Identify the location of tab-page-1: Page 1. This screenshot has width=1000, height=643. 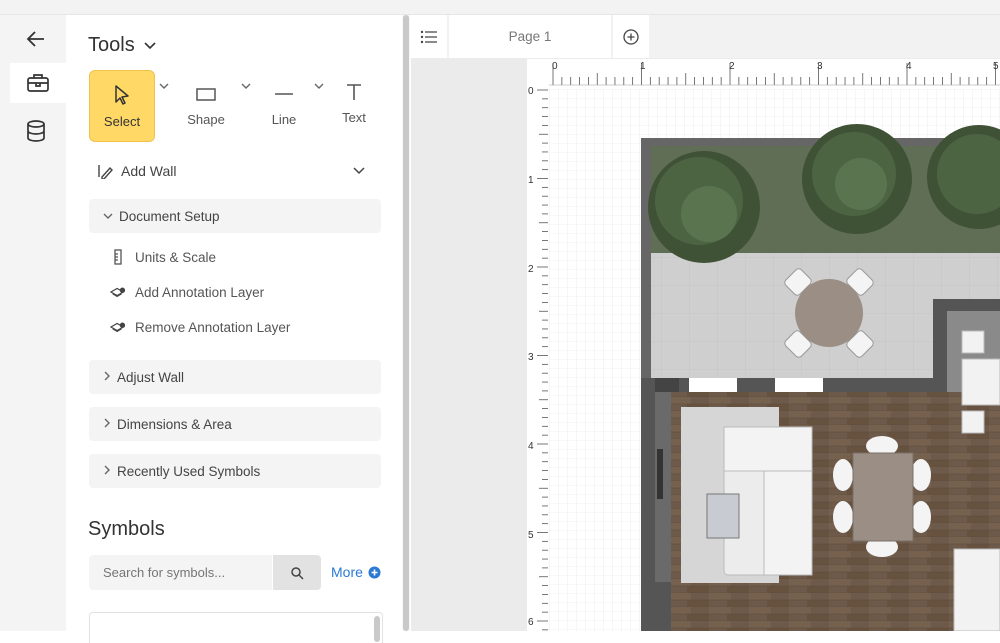
(530, 36).